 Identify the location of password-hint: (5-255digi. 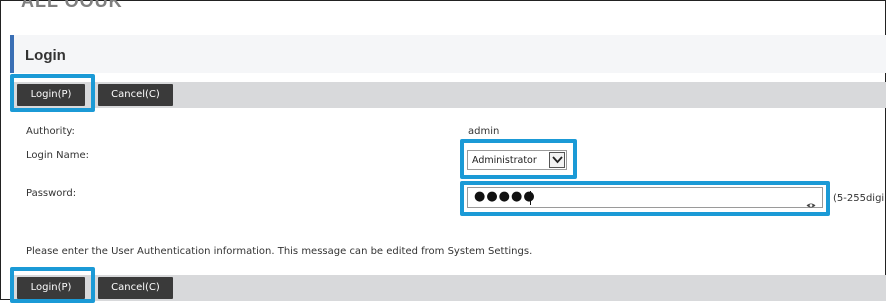
(859, 198).